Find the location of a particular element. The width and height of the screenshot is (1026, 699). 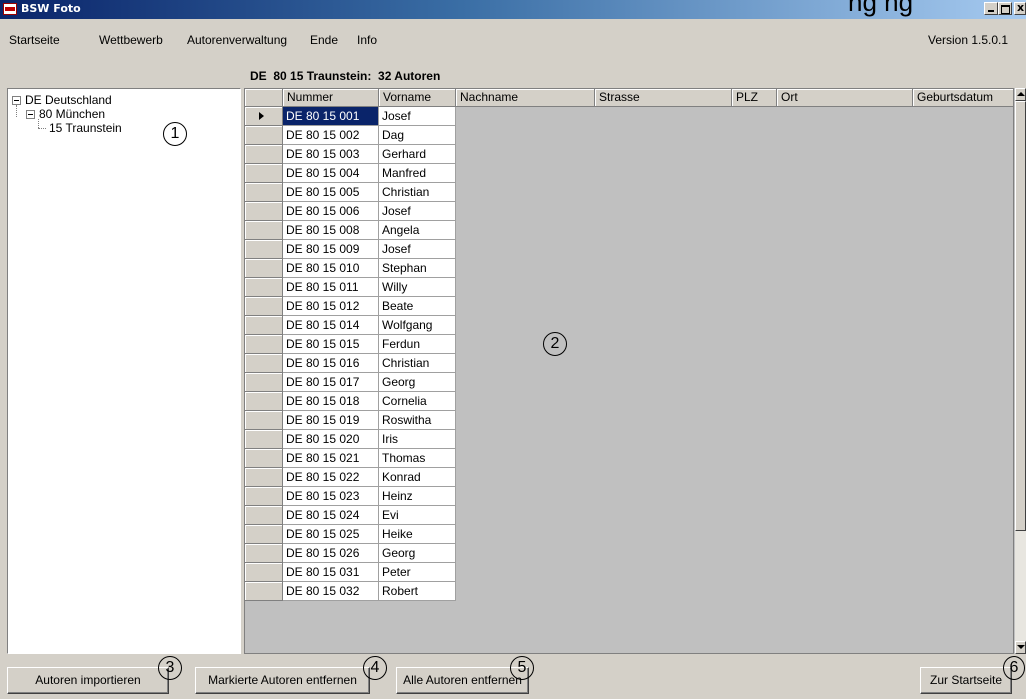

menu-wettbewerb: Wettbewerb is located at coordinates (131, 40).